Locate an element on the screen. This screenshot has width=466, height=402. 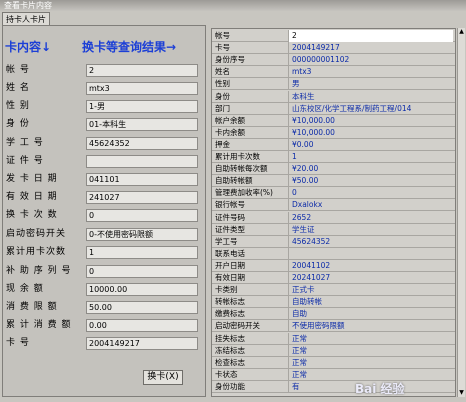
card-field-row: 发 卡 日 期 041101 is located at coordinates (104, 179).